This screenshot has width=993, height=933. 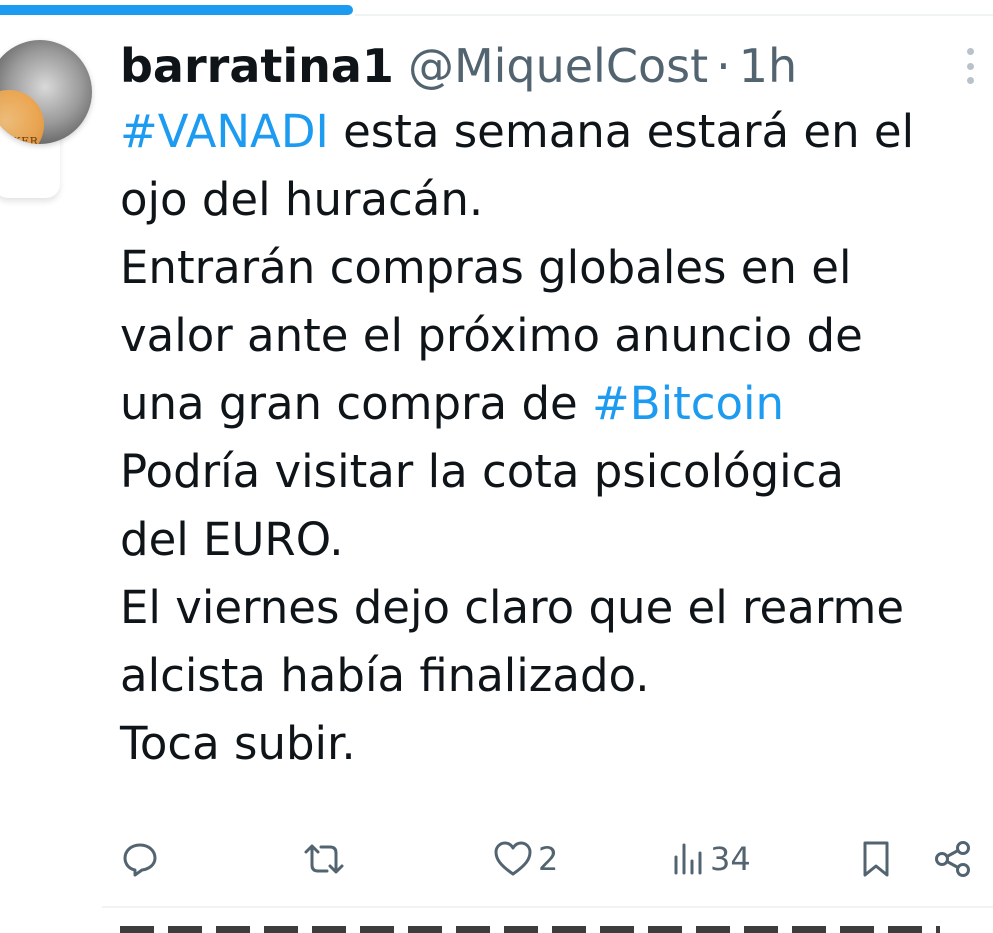 What do you see at coordinates (257, 66) in the screenshot?
I see `author-name: barratina1` at bounding box center [257, 66].